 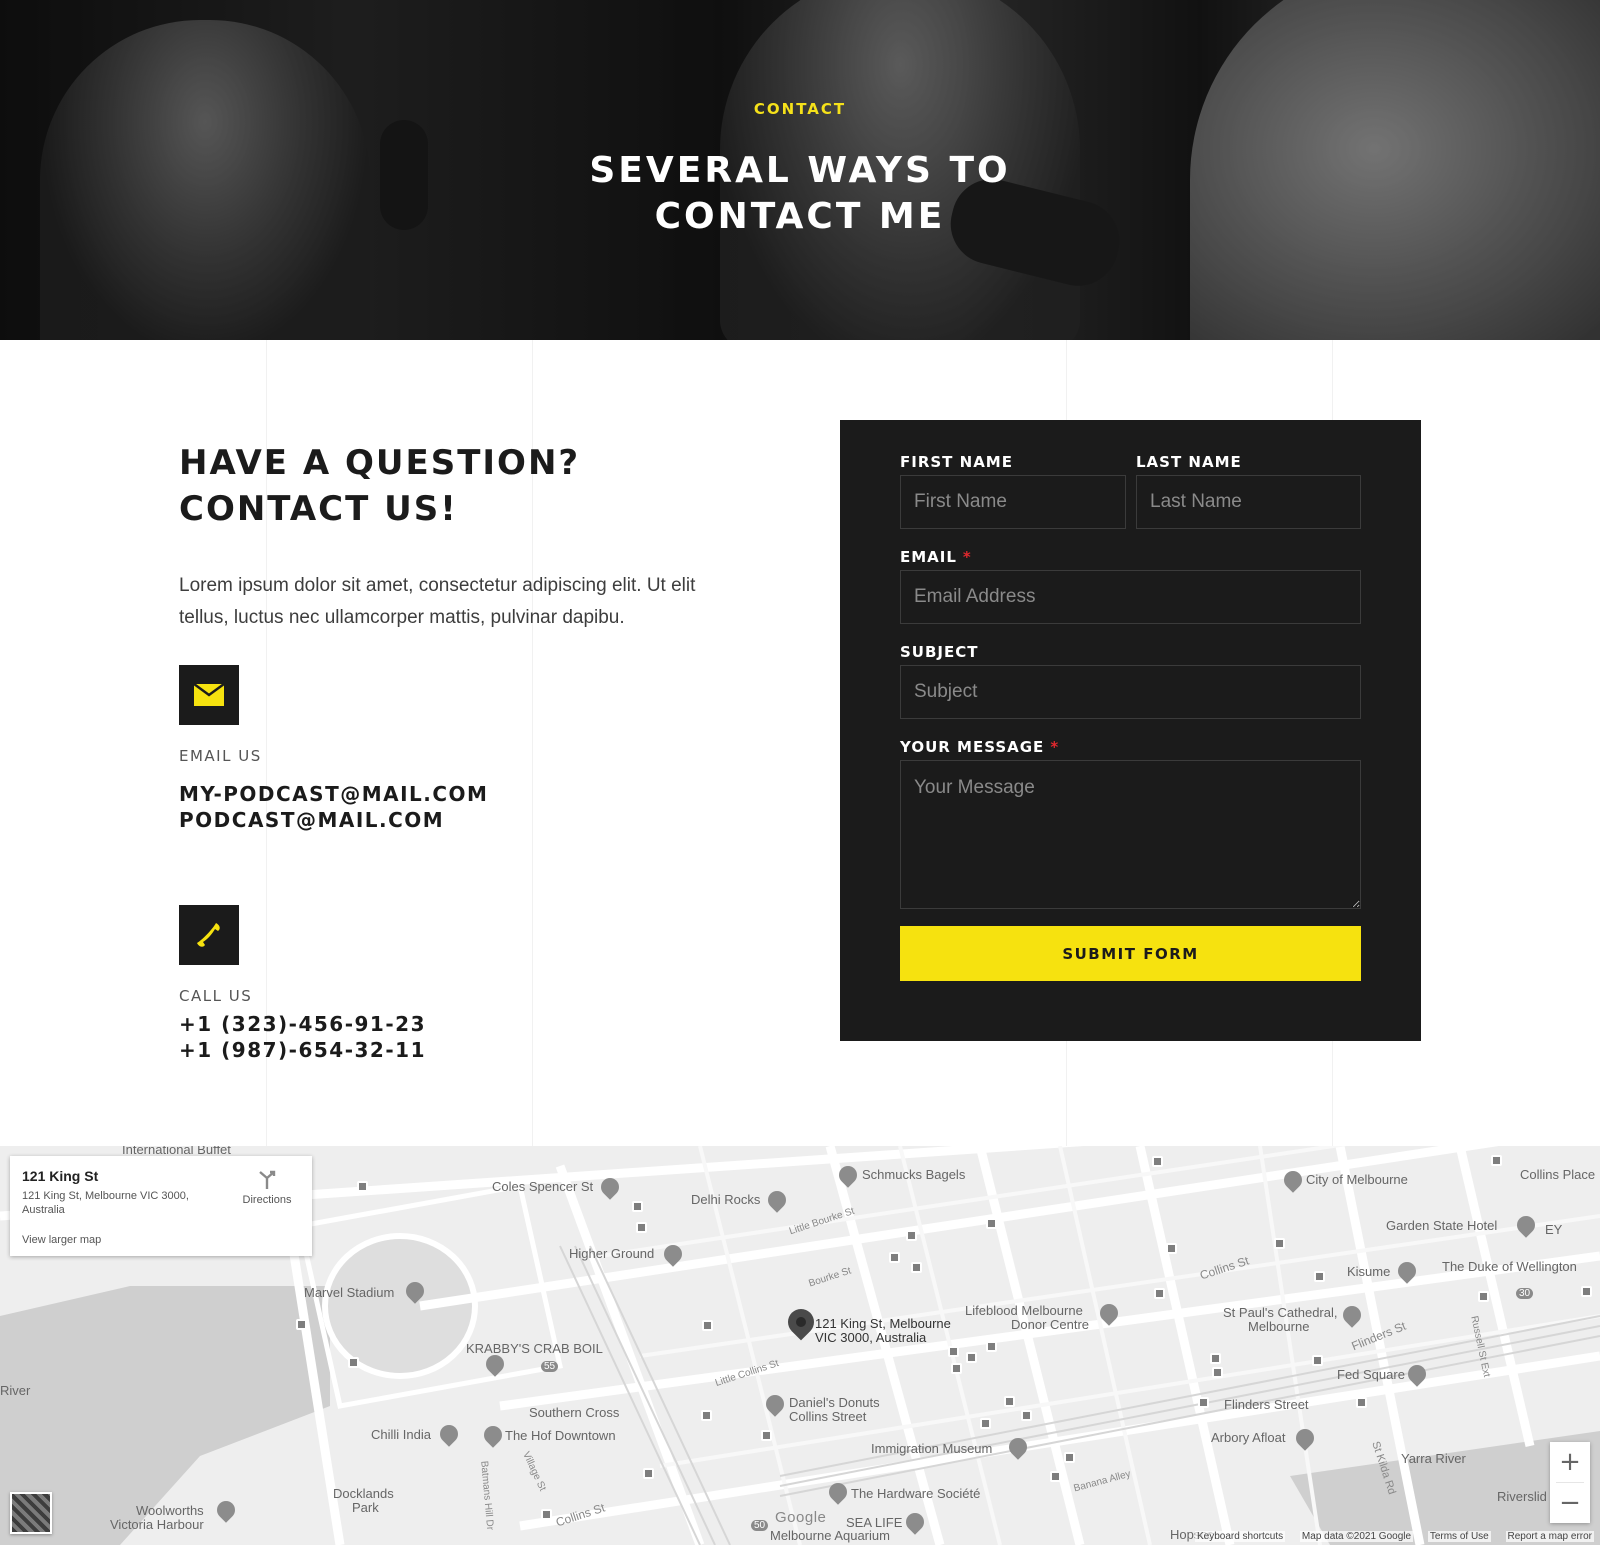 I want to click on map-place-label: Immigration Museum, so click(x=931, y=1448).